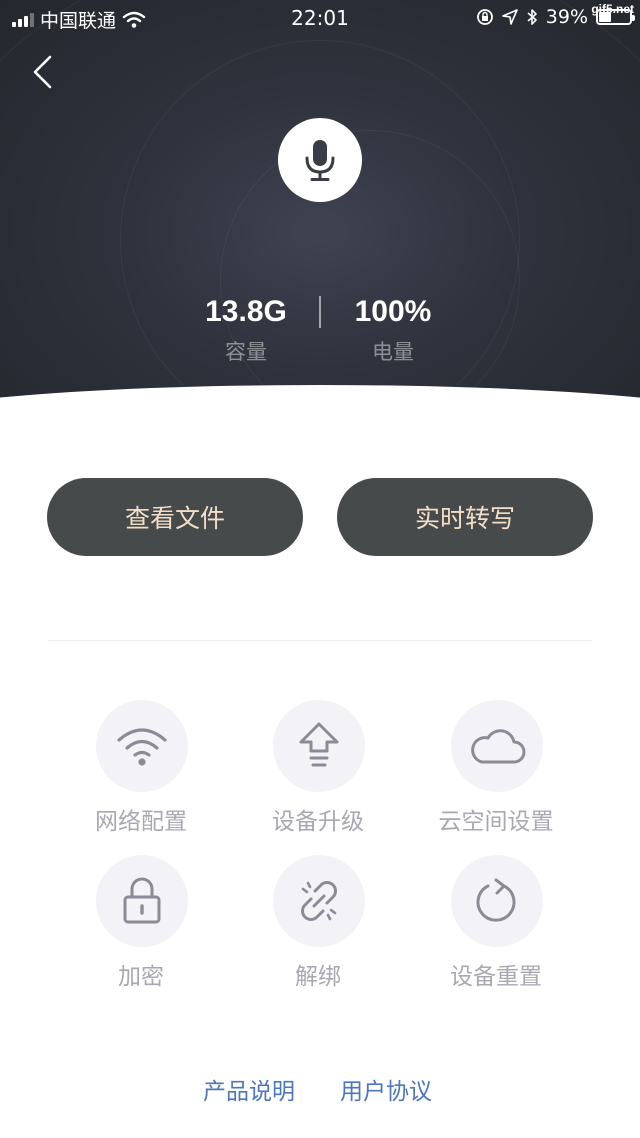 This screenshot has width=640, height=1138. Describe the element at coordinates (320, 1088) in the screenshot. I see `footer-links: 产品说明 用户协议` at that location.